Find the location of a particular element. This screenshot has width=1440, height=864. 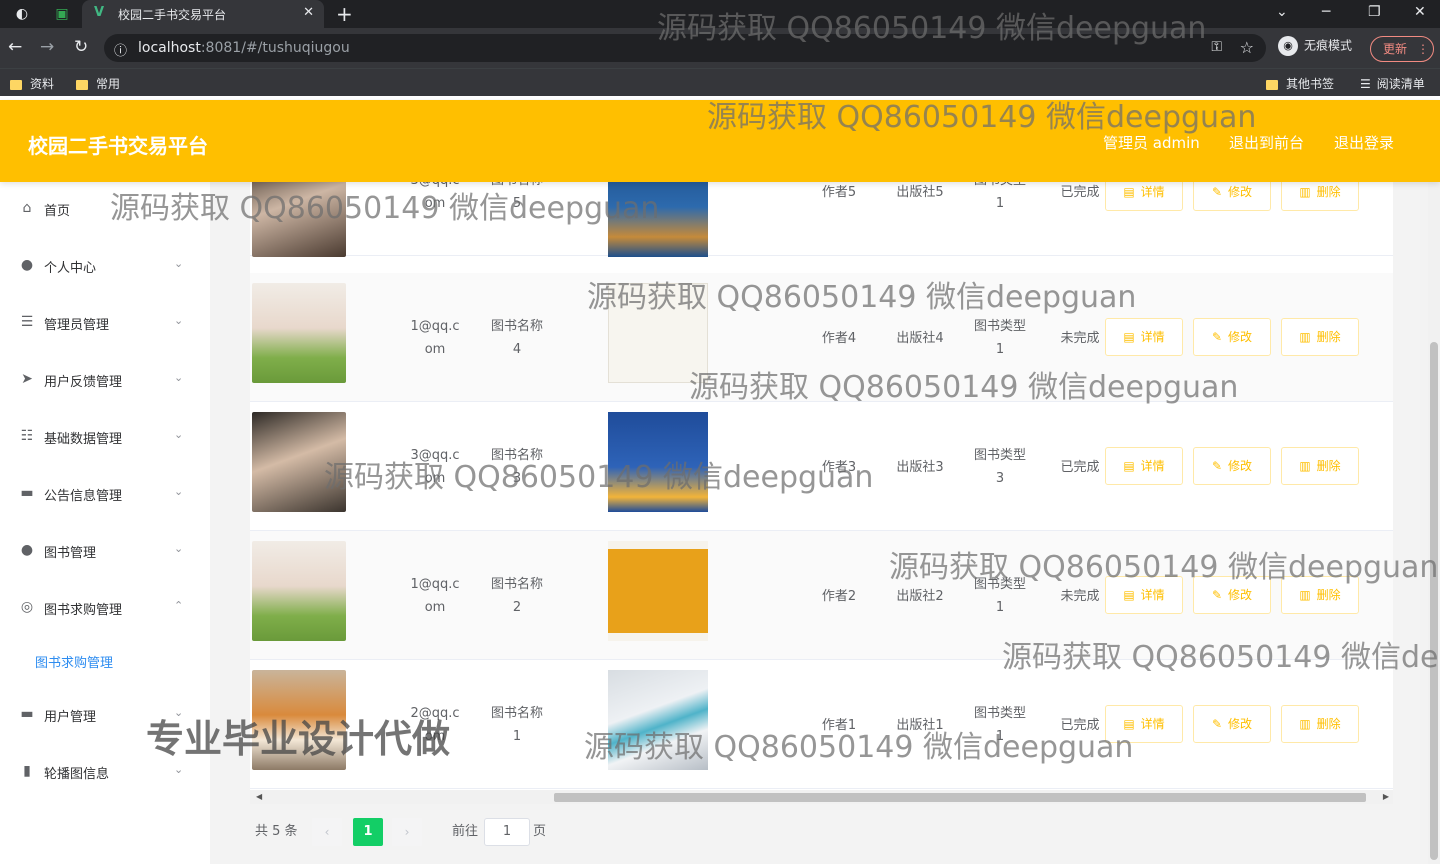

tab-search-icon: ⌄ is located at coordinates (1282, 12).